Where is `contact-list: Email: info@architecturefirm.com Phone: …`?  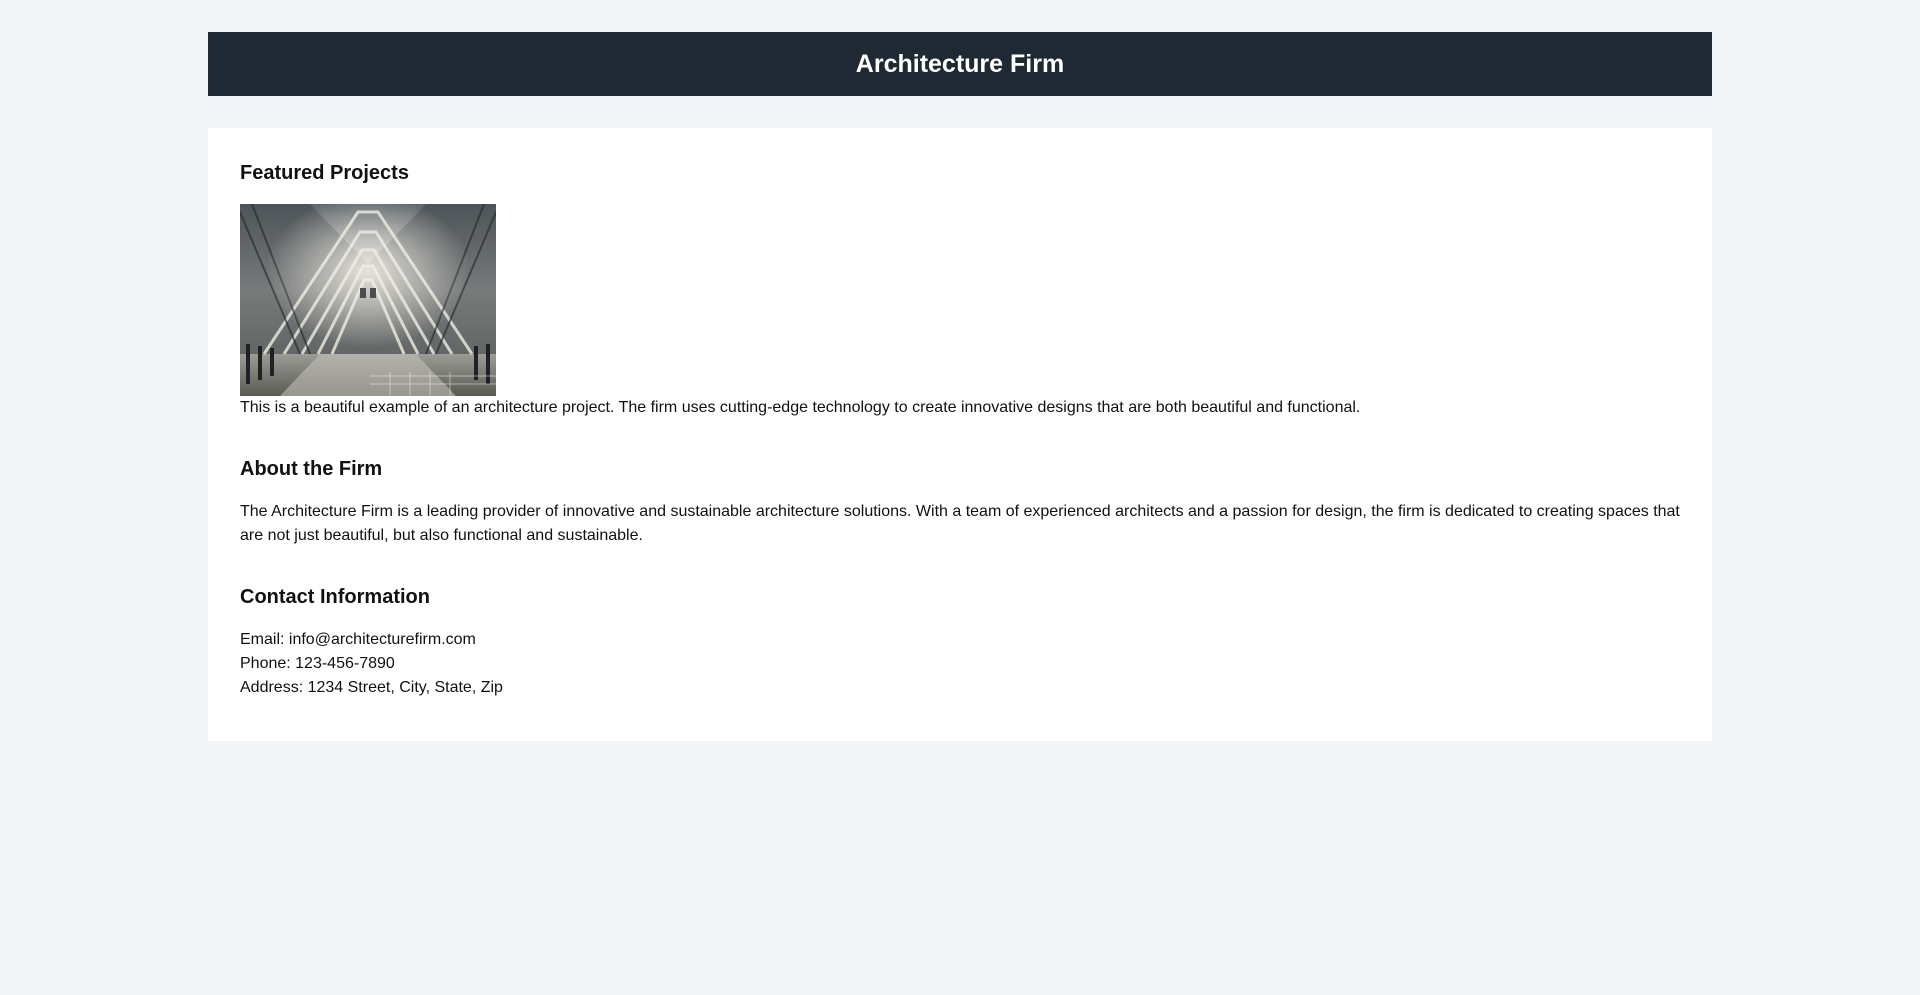
contact-list: Email: info@architecturefirm.com Phone: … is located at coordinates (960, 664).